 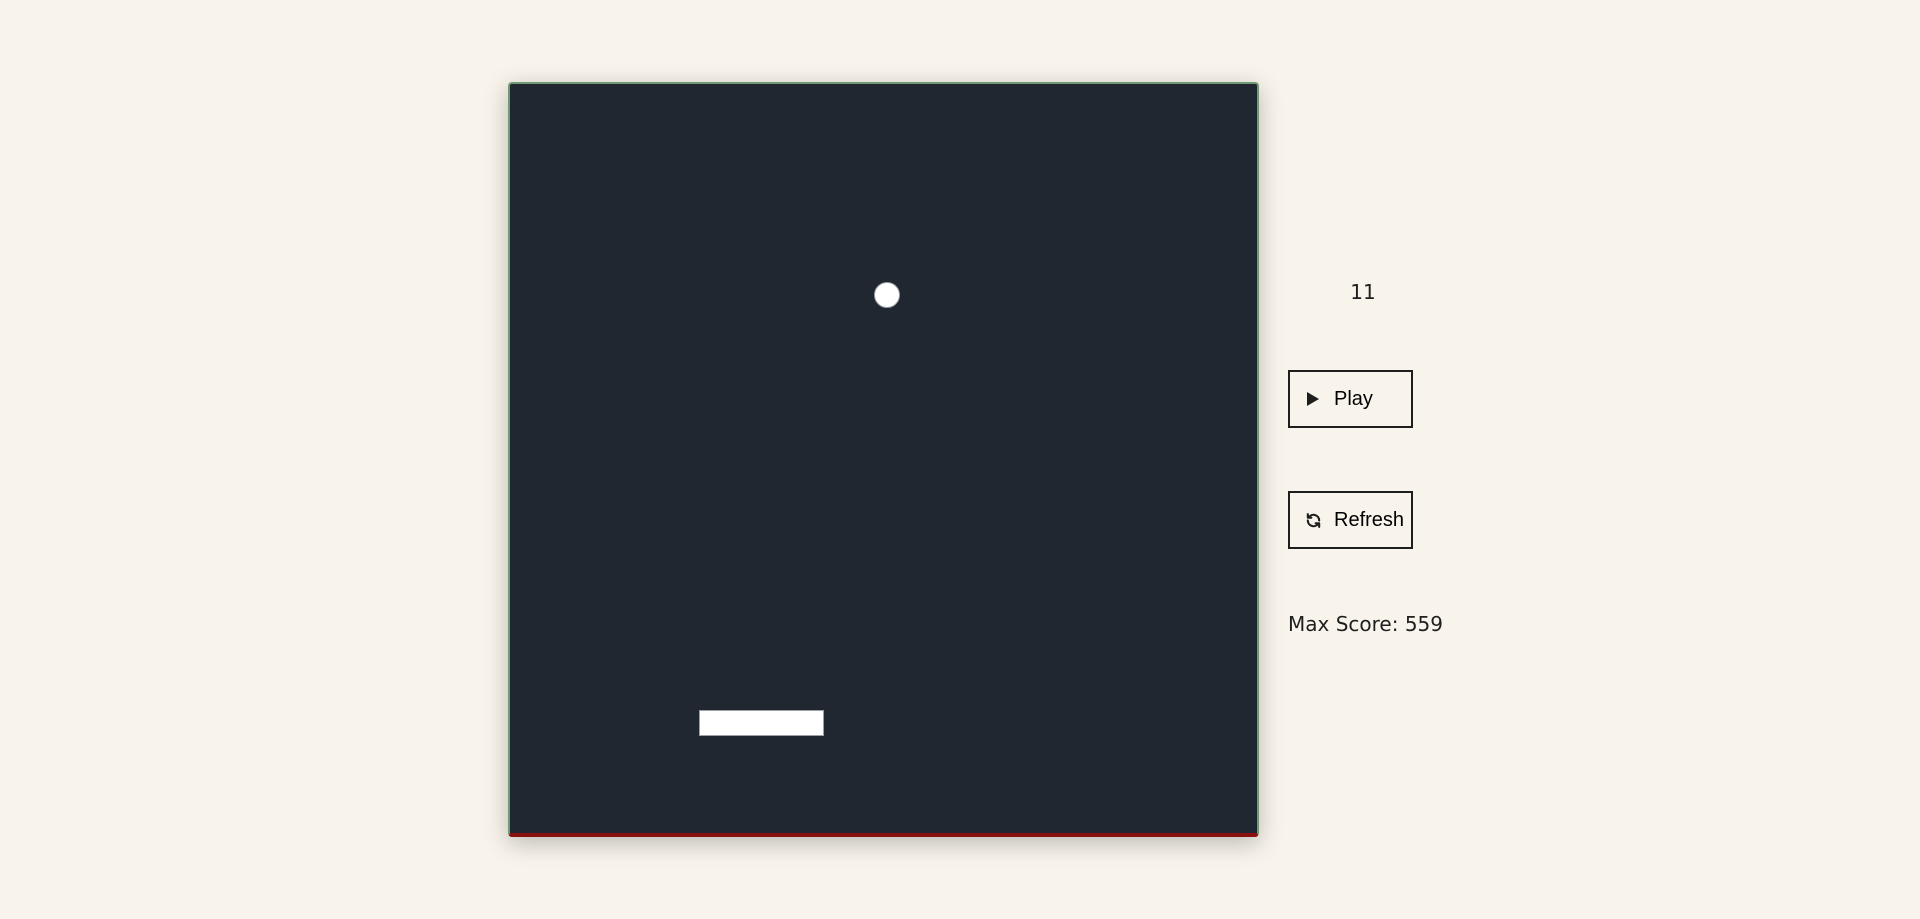 I want to click on play-button: Play, so click(x=1350, y=399).